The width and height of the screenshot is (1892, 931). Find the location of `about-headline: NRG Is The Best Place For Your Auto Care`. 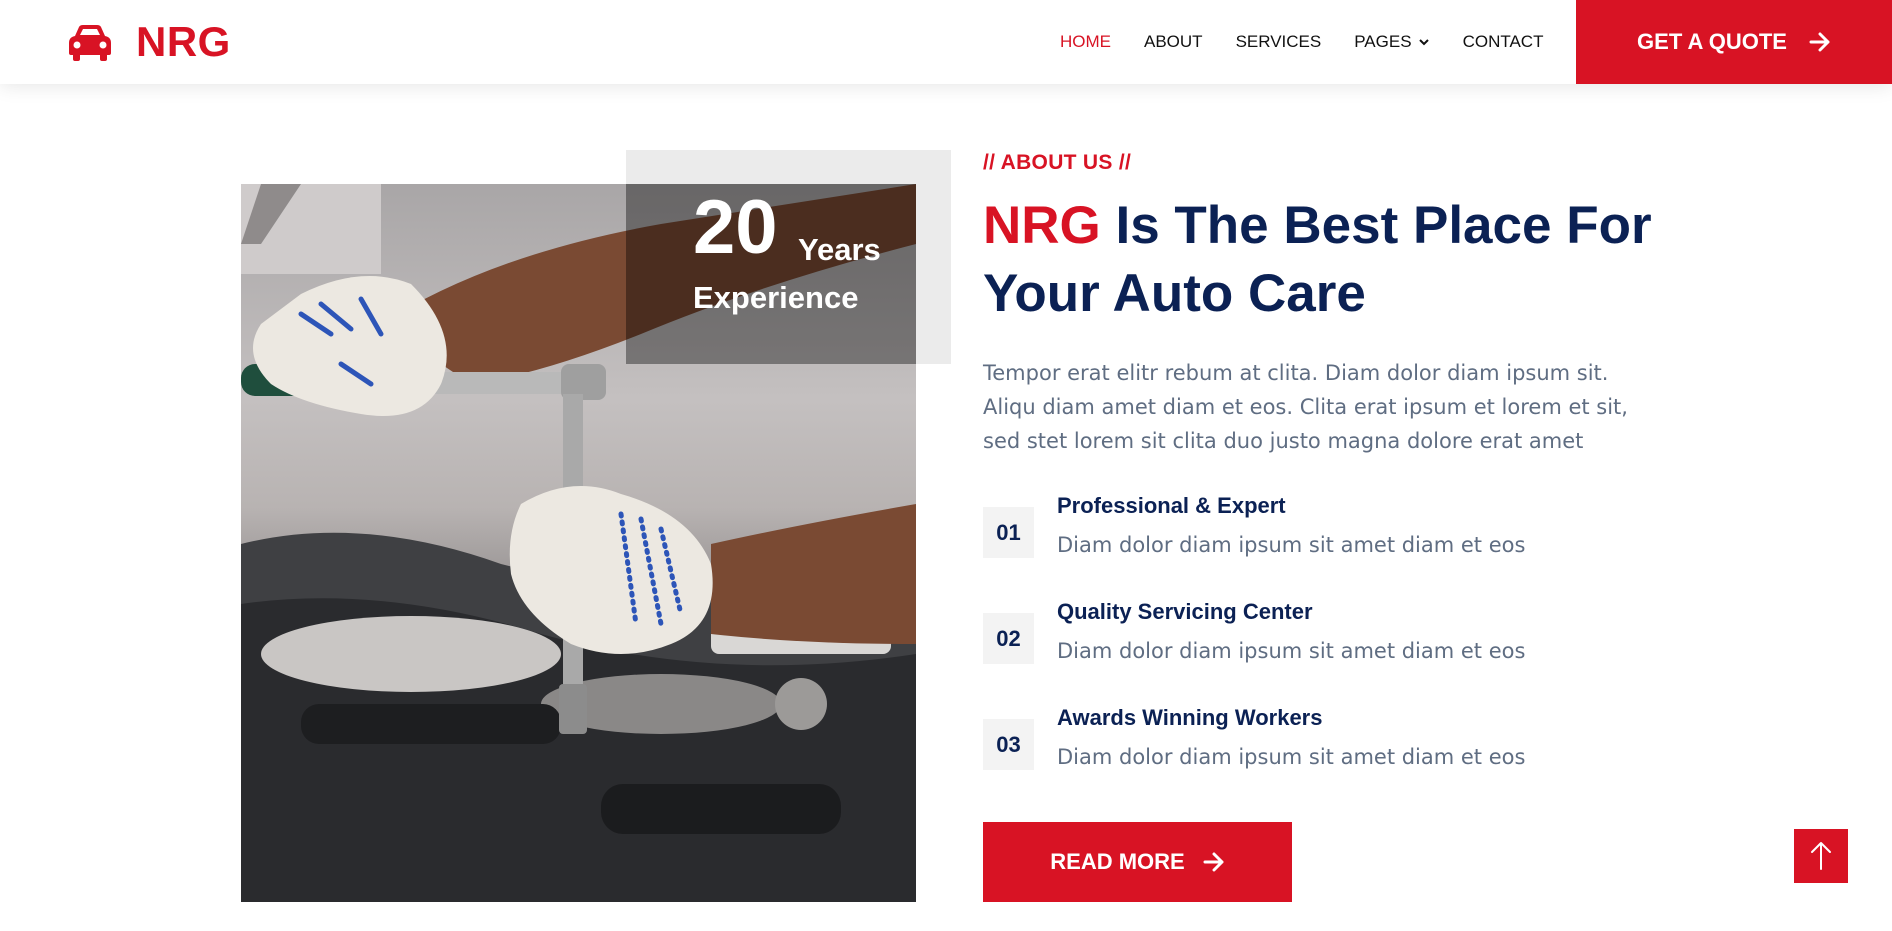

about-headline: NRG Is The Best Place For Your Auto Care is located at coordinates (1333, 260).